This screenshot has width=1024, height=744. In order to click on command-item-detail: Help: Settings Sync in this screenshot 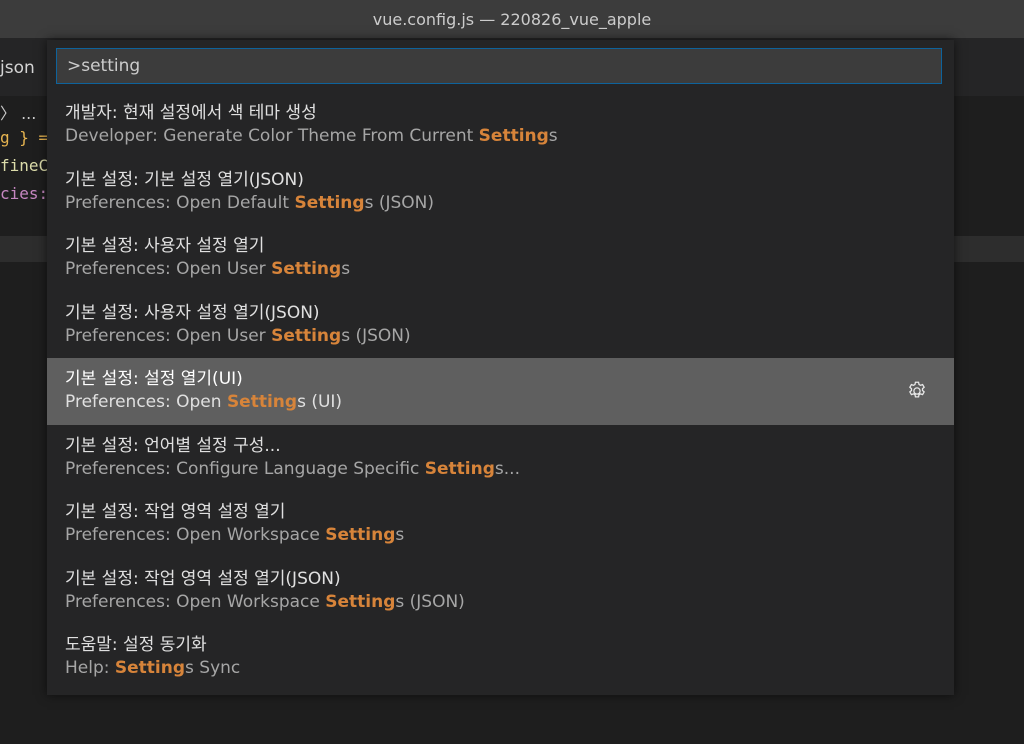, I will do `click(152, 668)`.